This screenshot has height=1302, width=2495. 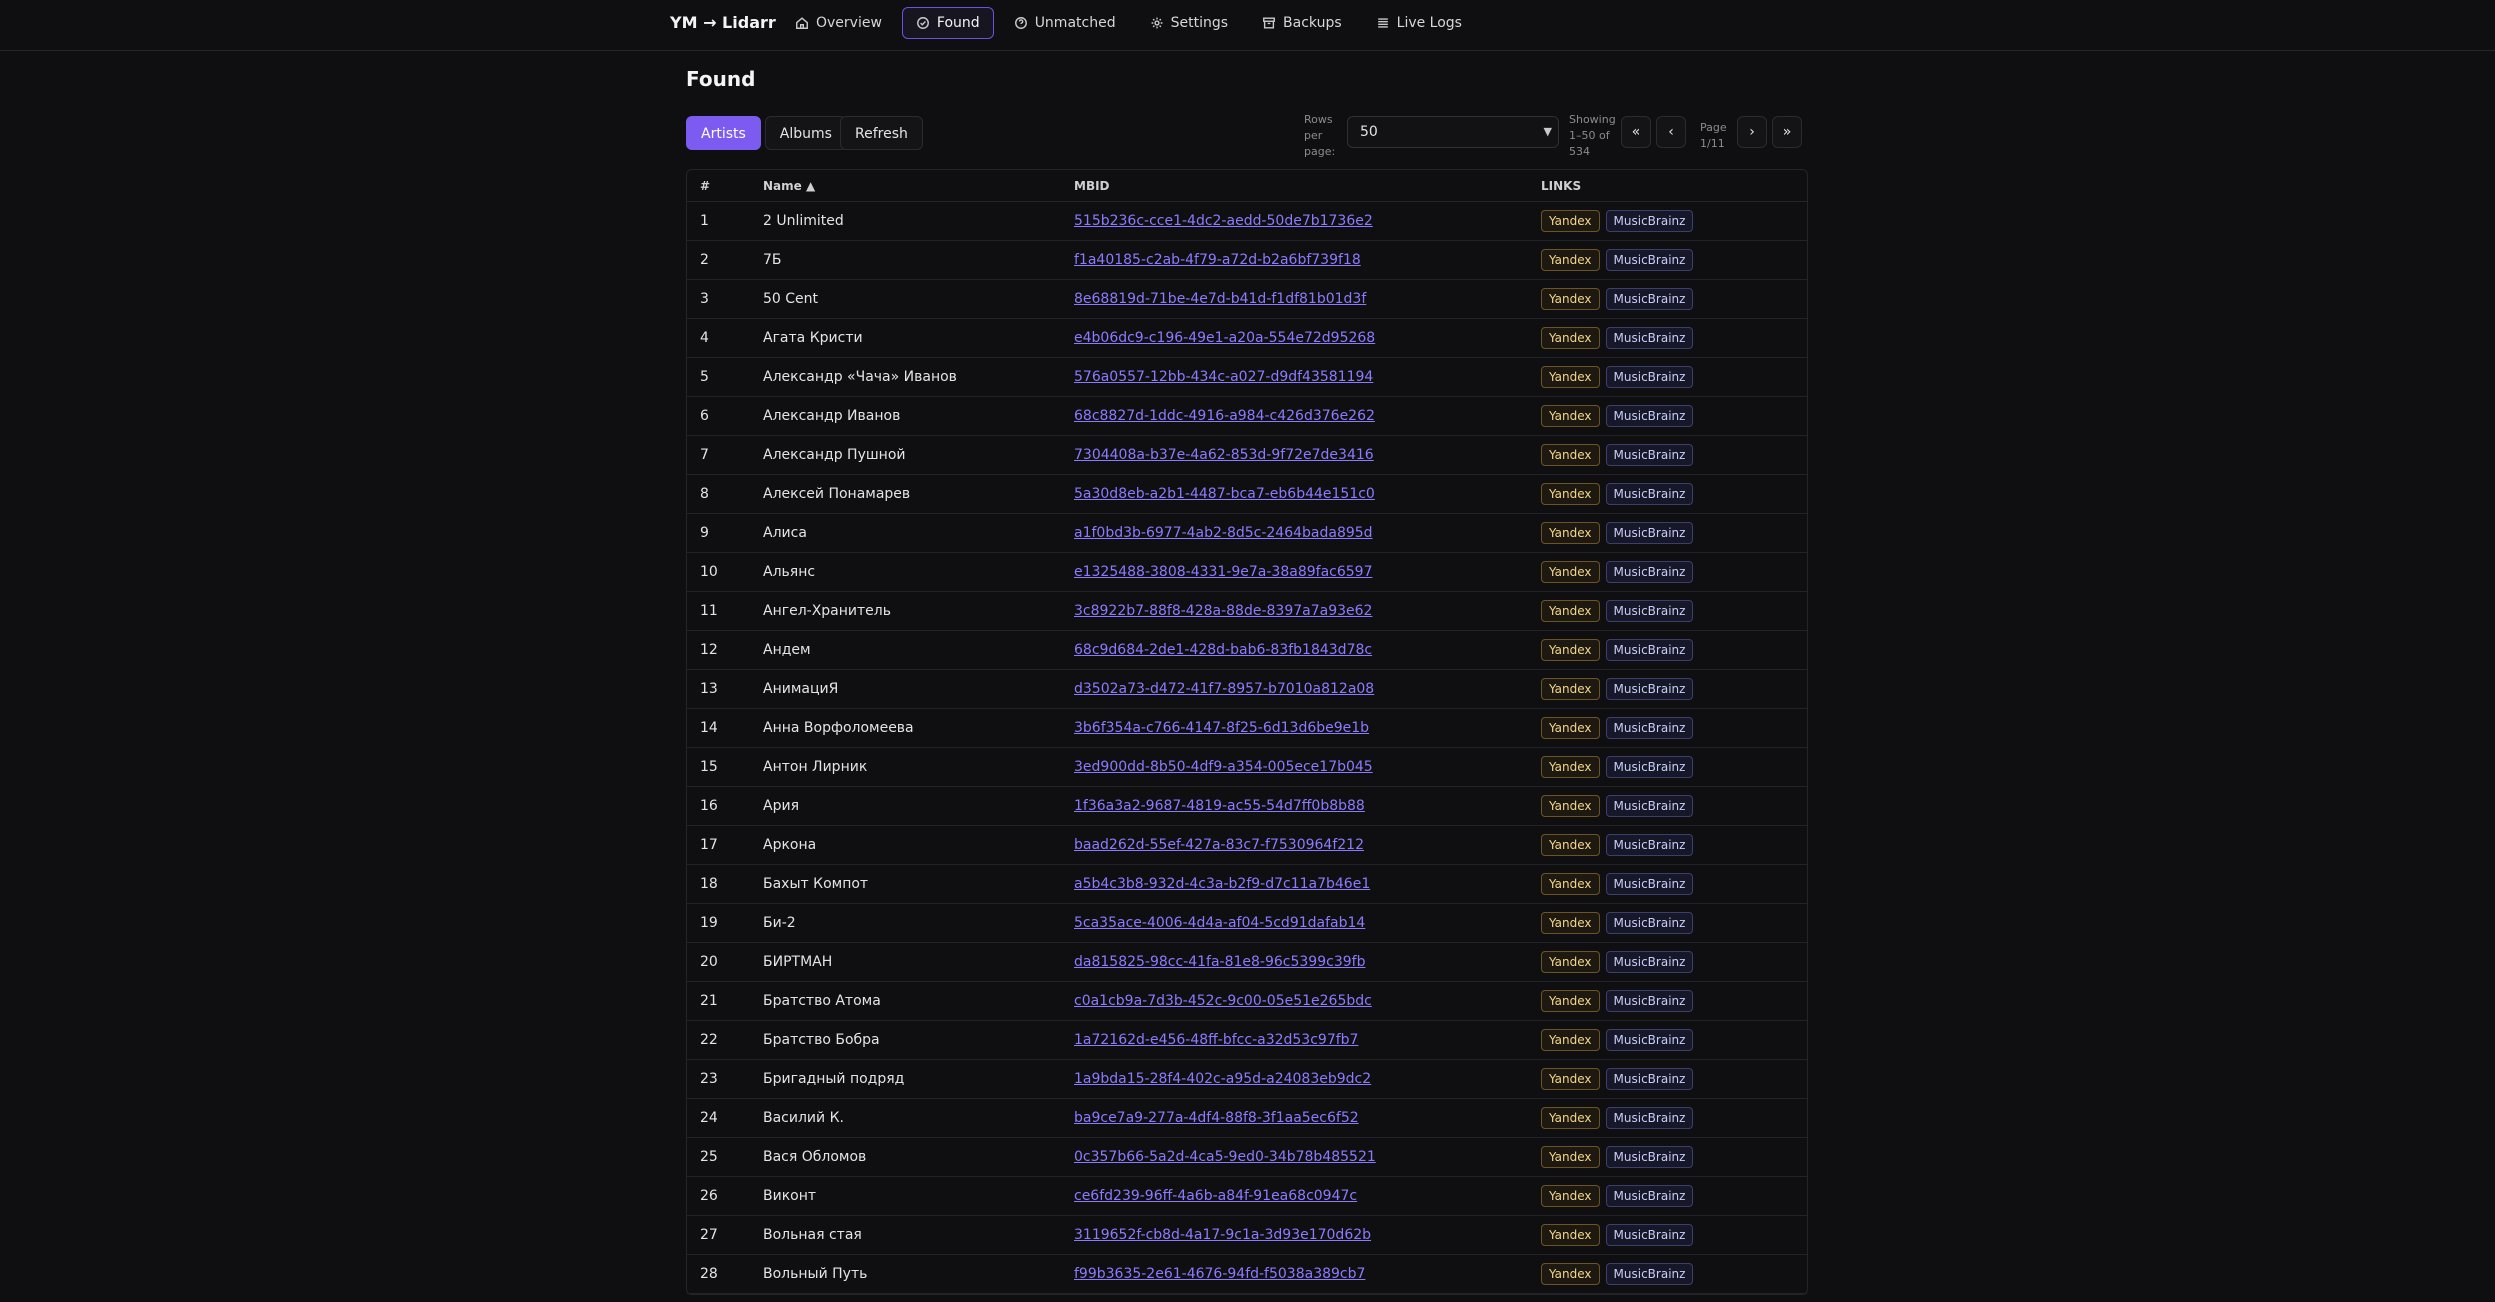 What do you see at coordinates (1222, 1235) in the screenshot?
I see `mbid-link: 3119652f-cb8d-4a17-9c1a-3d93e170d62b` at bounding box center [1222, 1235].